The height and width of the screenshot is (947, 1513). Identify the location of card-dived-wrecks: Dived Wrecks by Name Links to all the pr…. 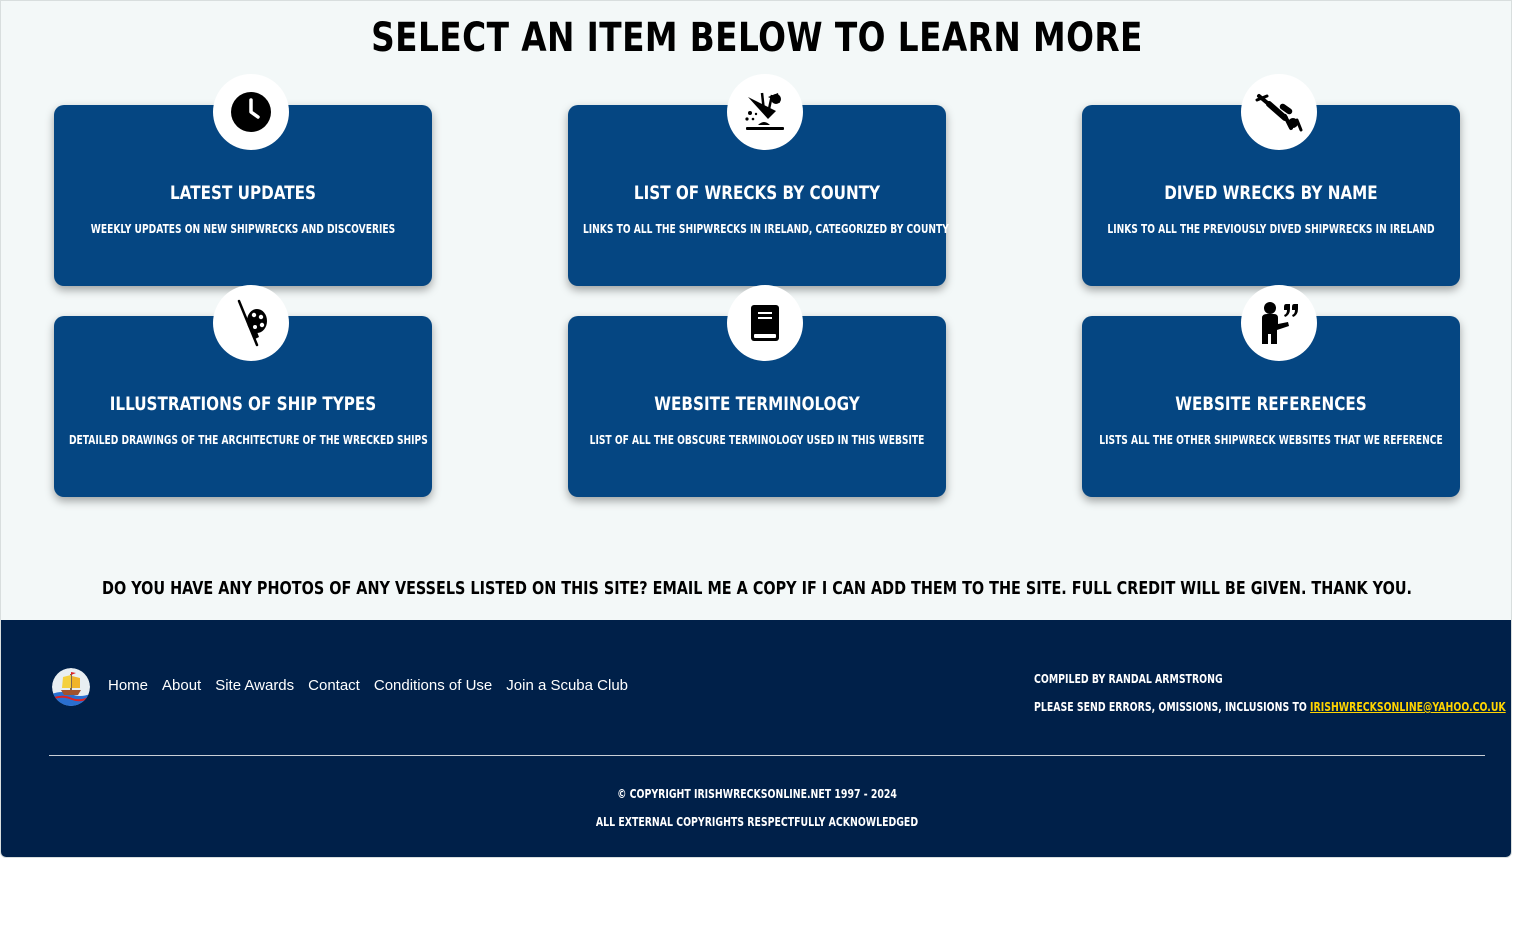
(1271, 180).